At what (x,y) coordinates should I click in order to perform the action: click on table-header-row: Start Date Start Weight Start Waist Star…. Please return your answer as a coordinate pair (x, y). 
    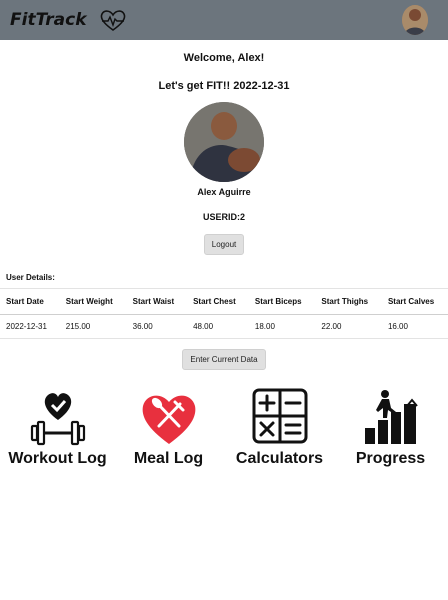
    Looking at the image, I should click on (224, 301).